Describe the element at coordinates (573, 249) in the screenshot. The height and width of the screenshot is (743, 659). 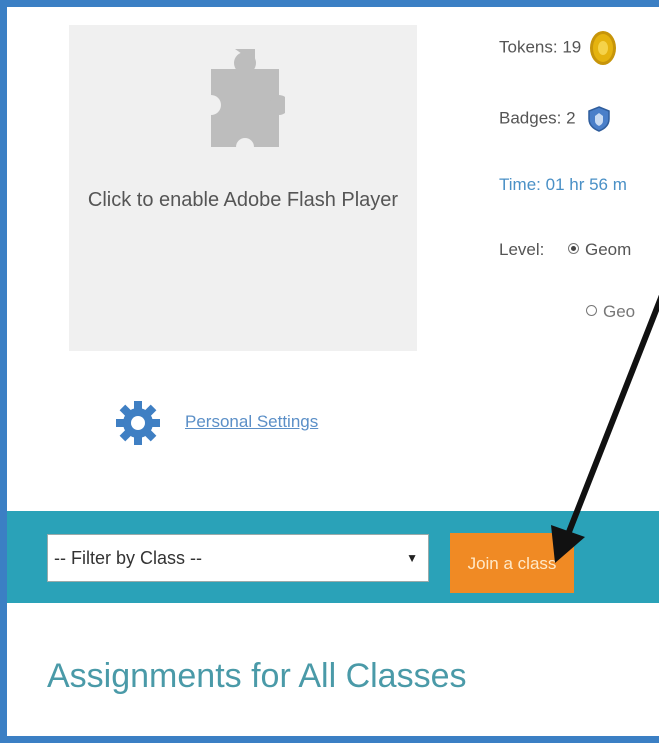
I see `radio-selected-icon` at that location.